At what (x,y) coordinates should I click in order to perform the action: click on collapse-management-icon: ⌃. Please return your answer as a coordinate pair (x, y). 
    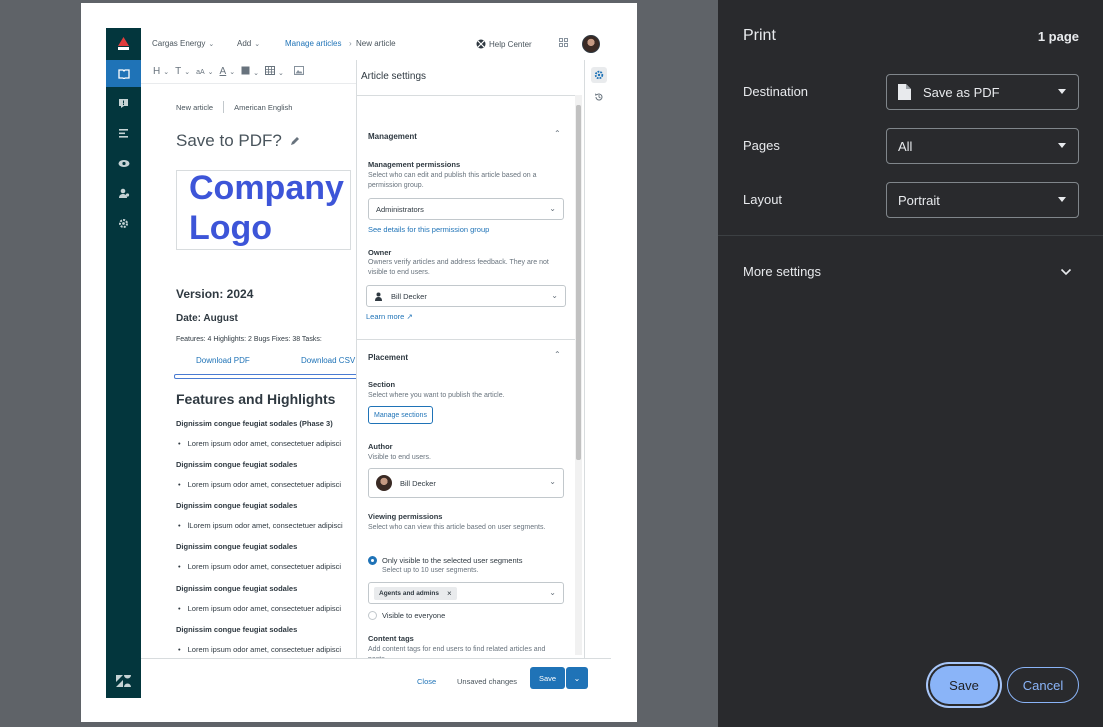
    Looking at the image, I should click on (557, 133).